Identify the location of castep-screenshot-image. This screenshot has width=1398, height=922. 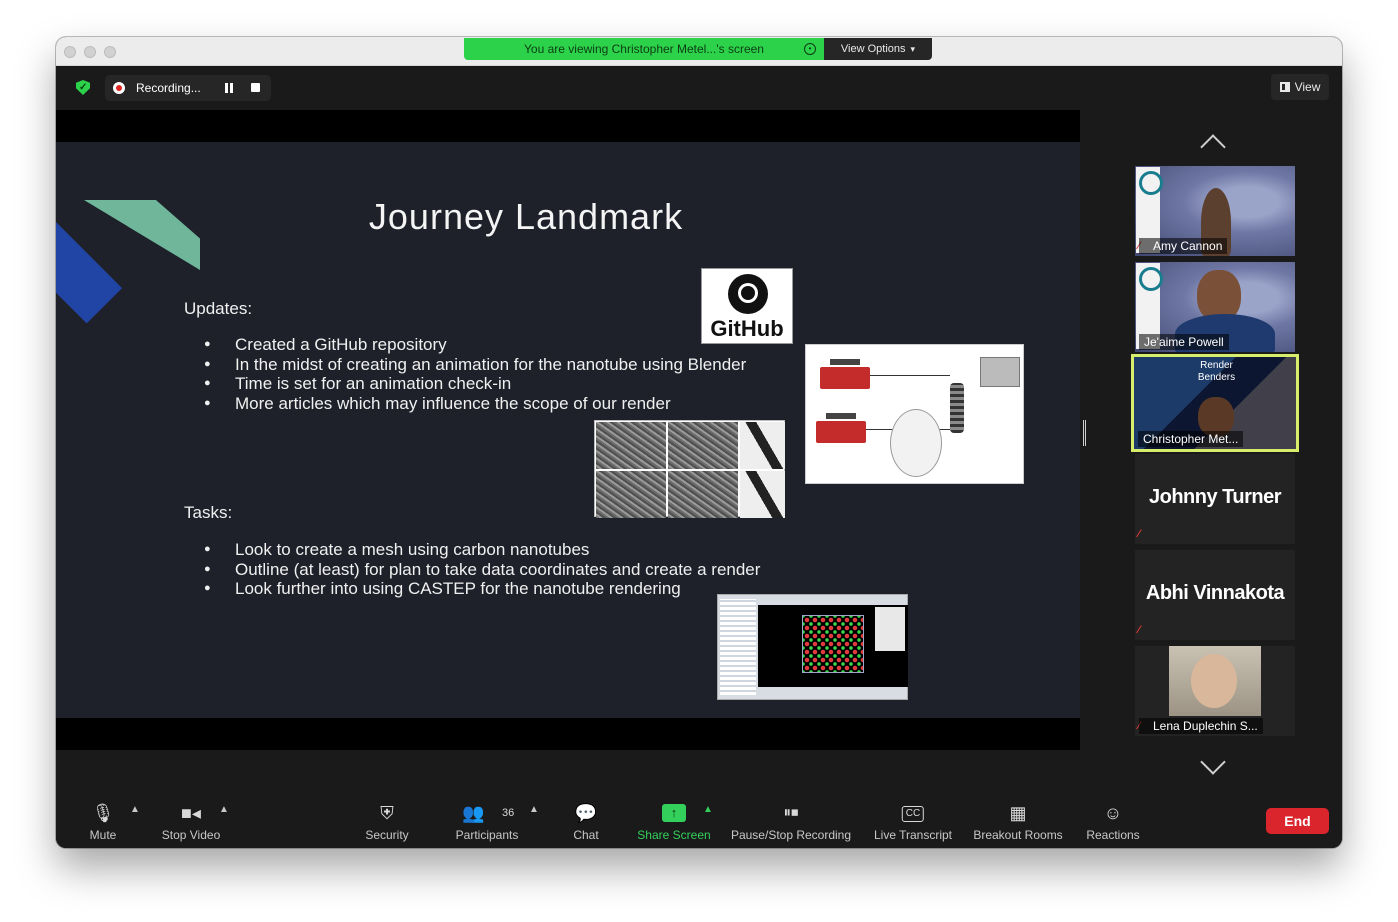
(812, 647).